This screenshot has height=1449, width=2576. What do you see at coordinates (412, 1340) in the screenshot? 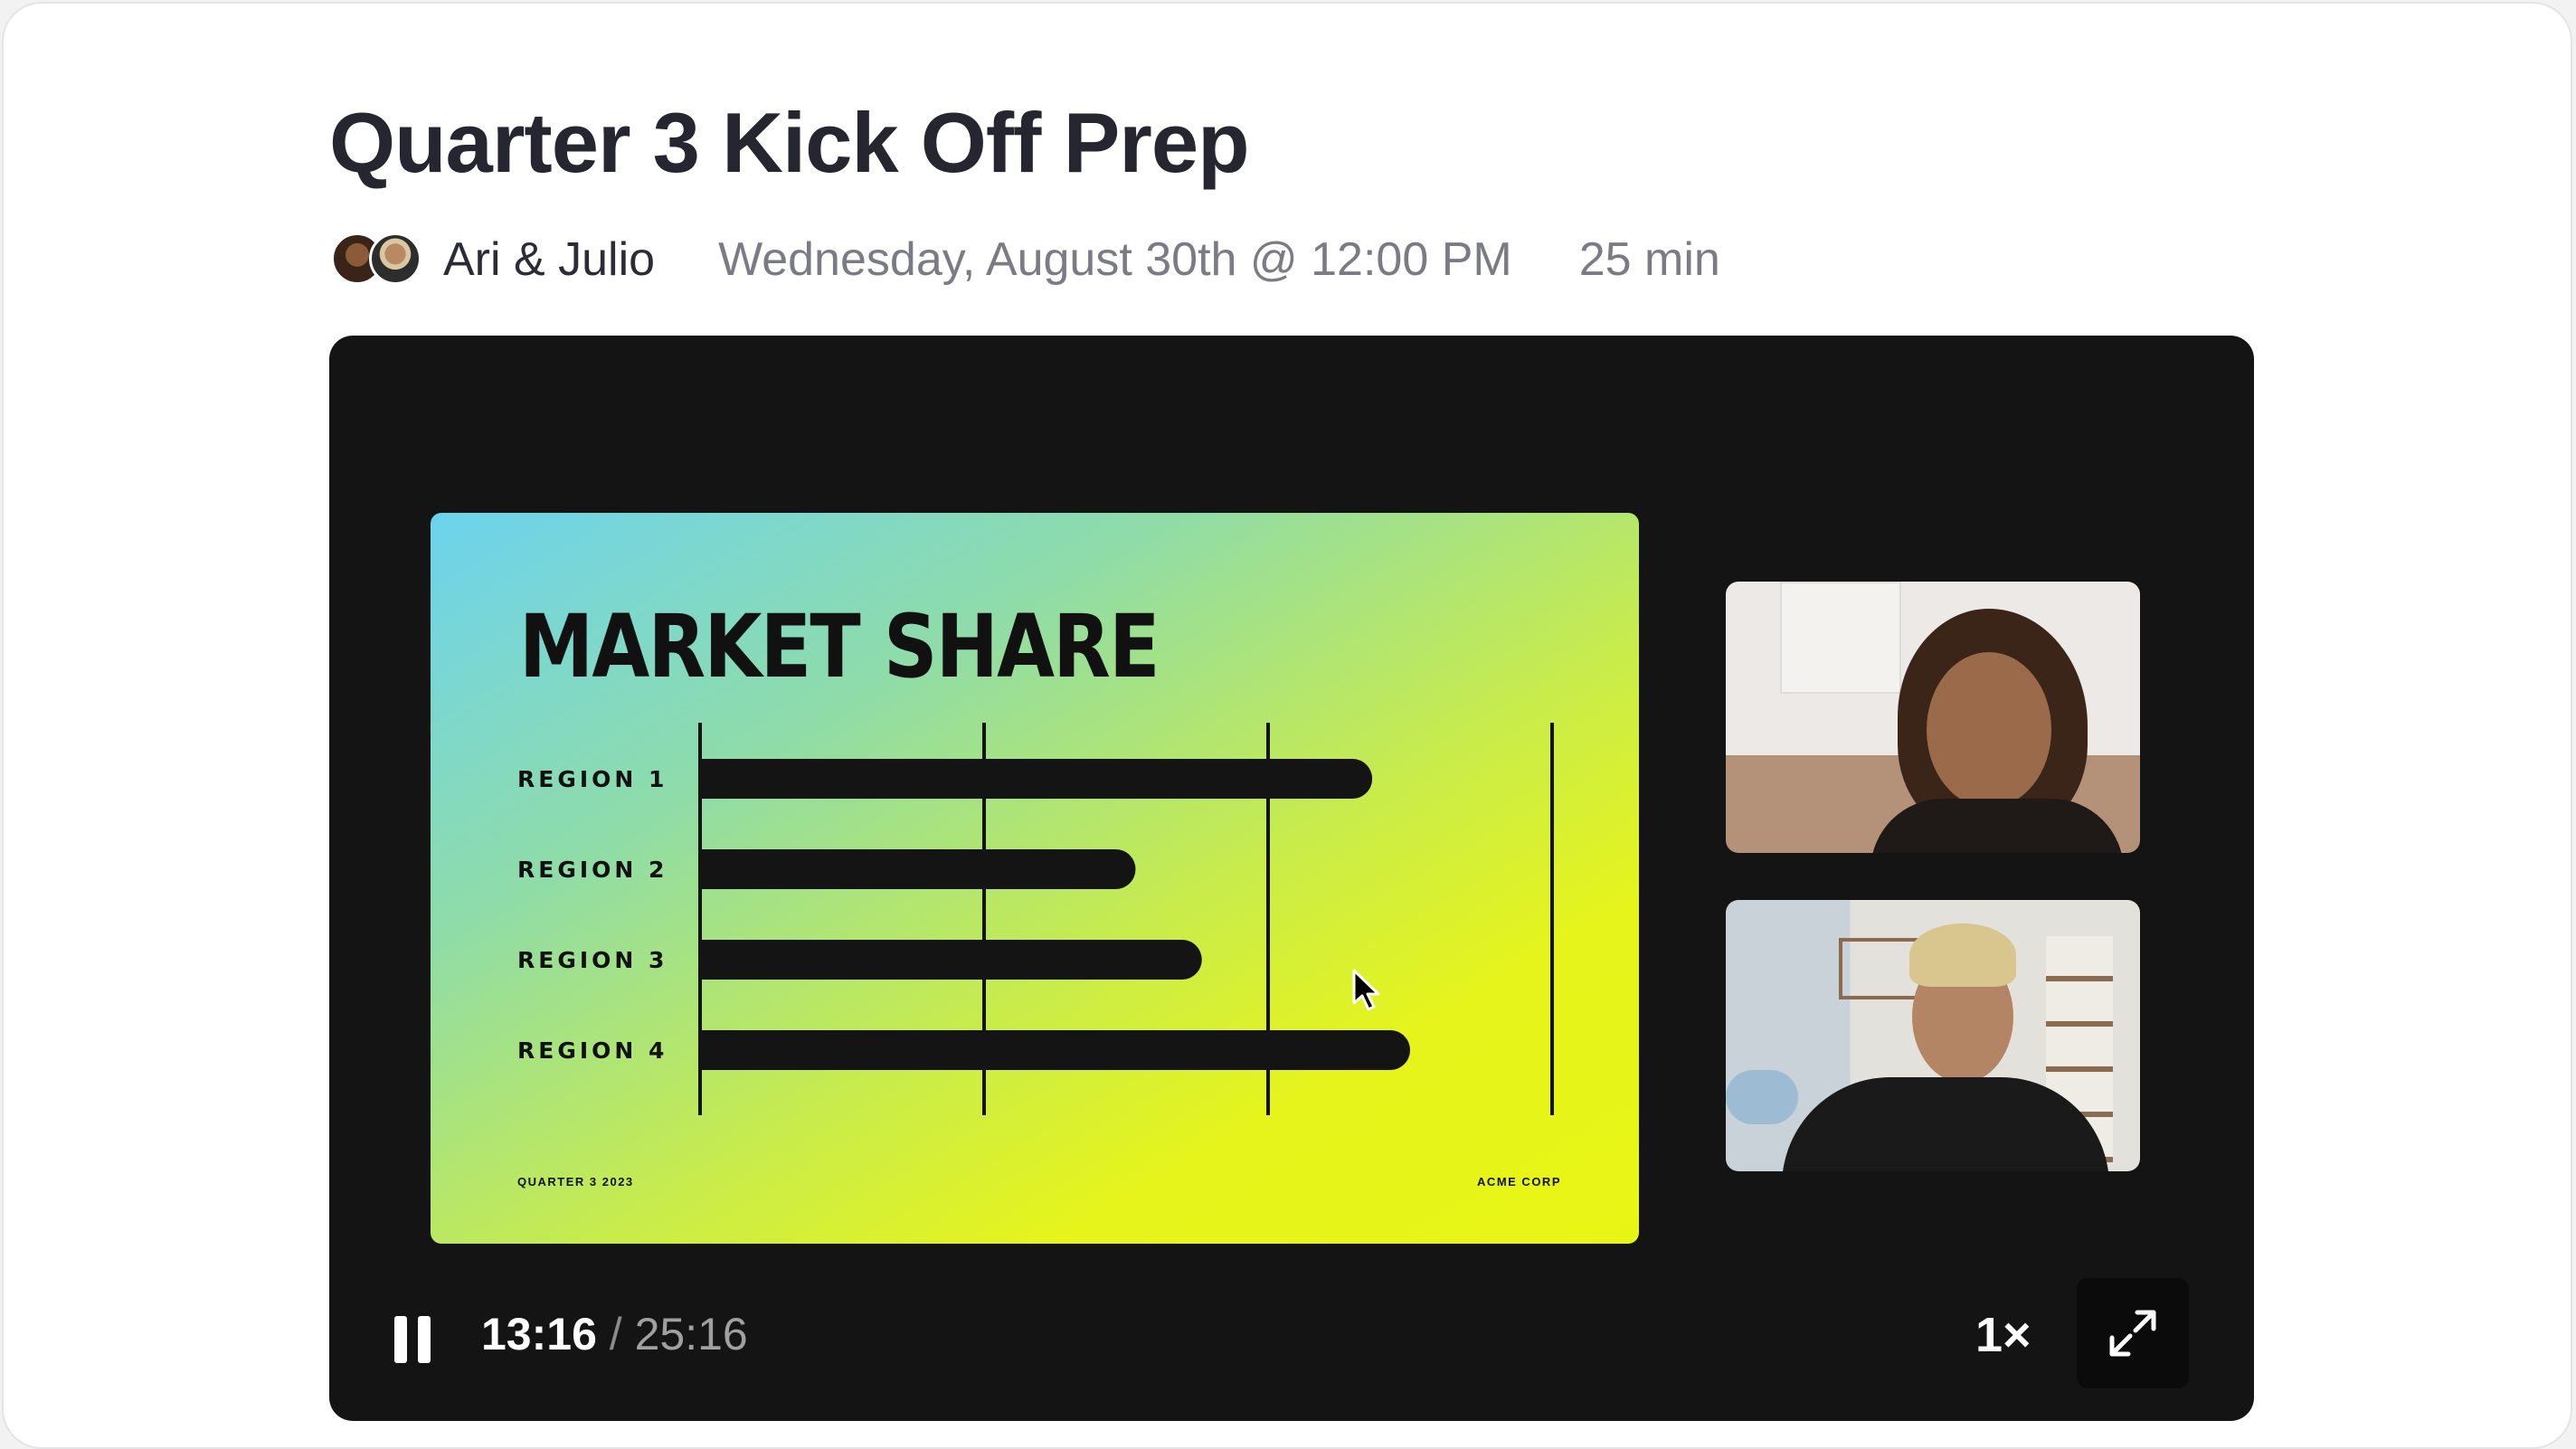
I see `pause-button` at bounding box center [412, 1340].